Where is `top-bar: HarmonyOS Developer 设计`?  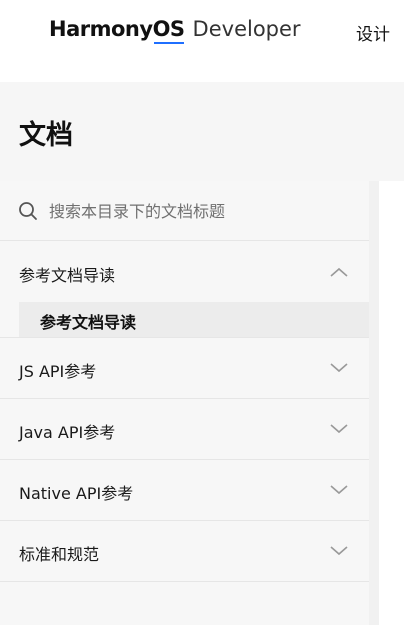
top-bar: HarmonyOS Developer 设计 is located at coordinates (202, 41).